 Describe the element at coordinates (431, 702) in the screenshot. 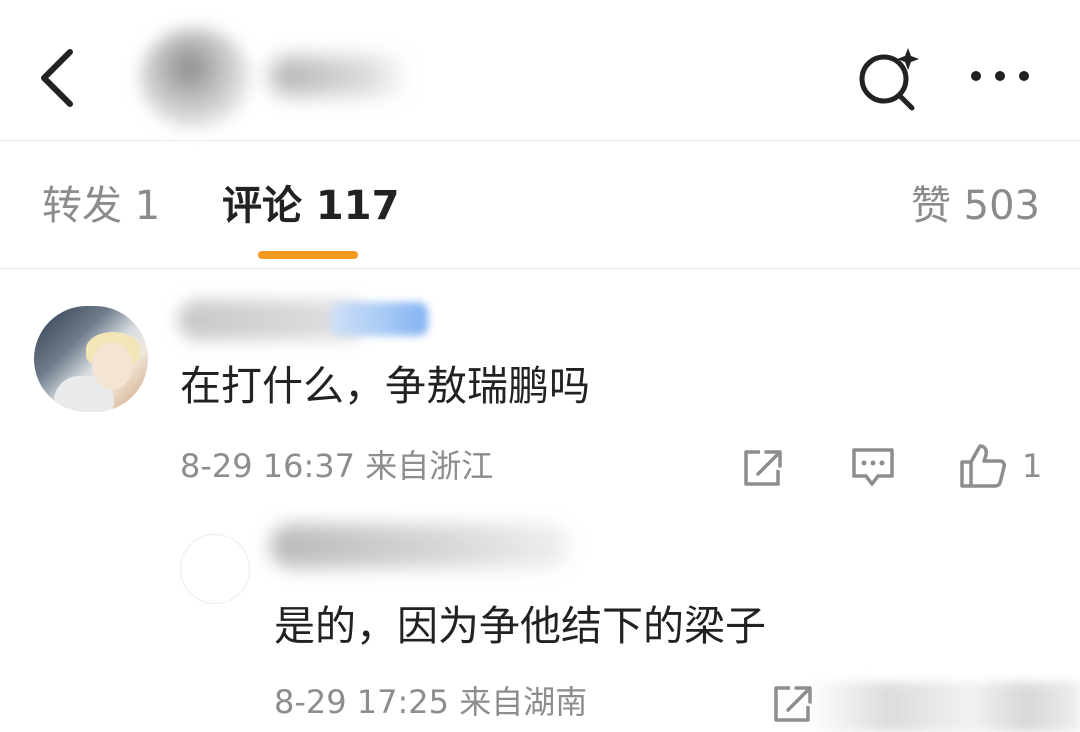

I see `reply-meta: 8-29 17:25 来自湖南` at that location.